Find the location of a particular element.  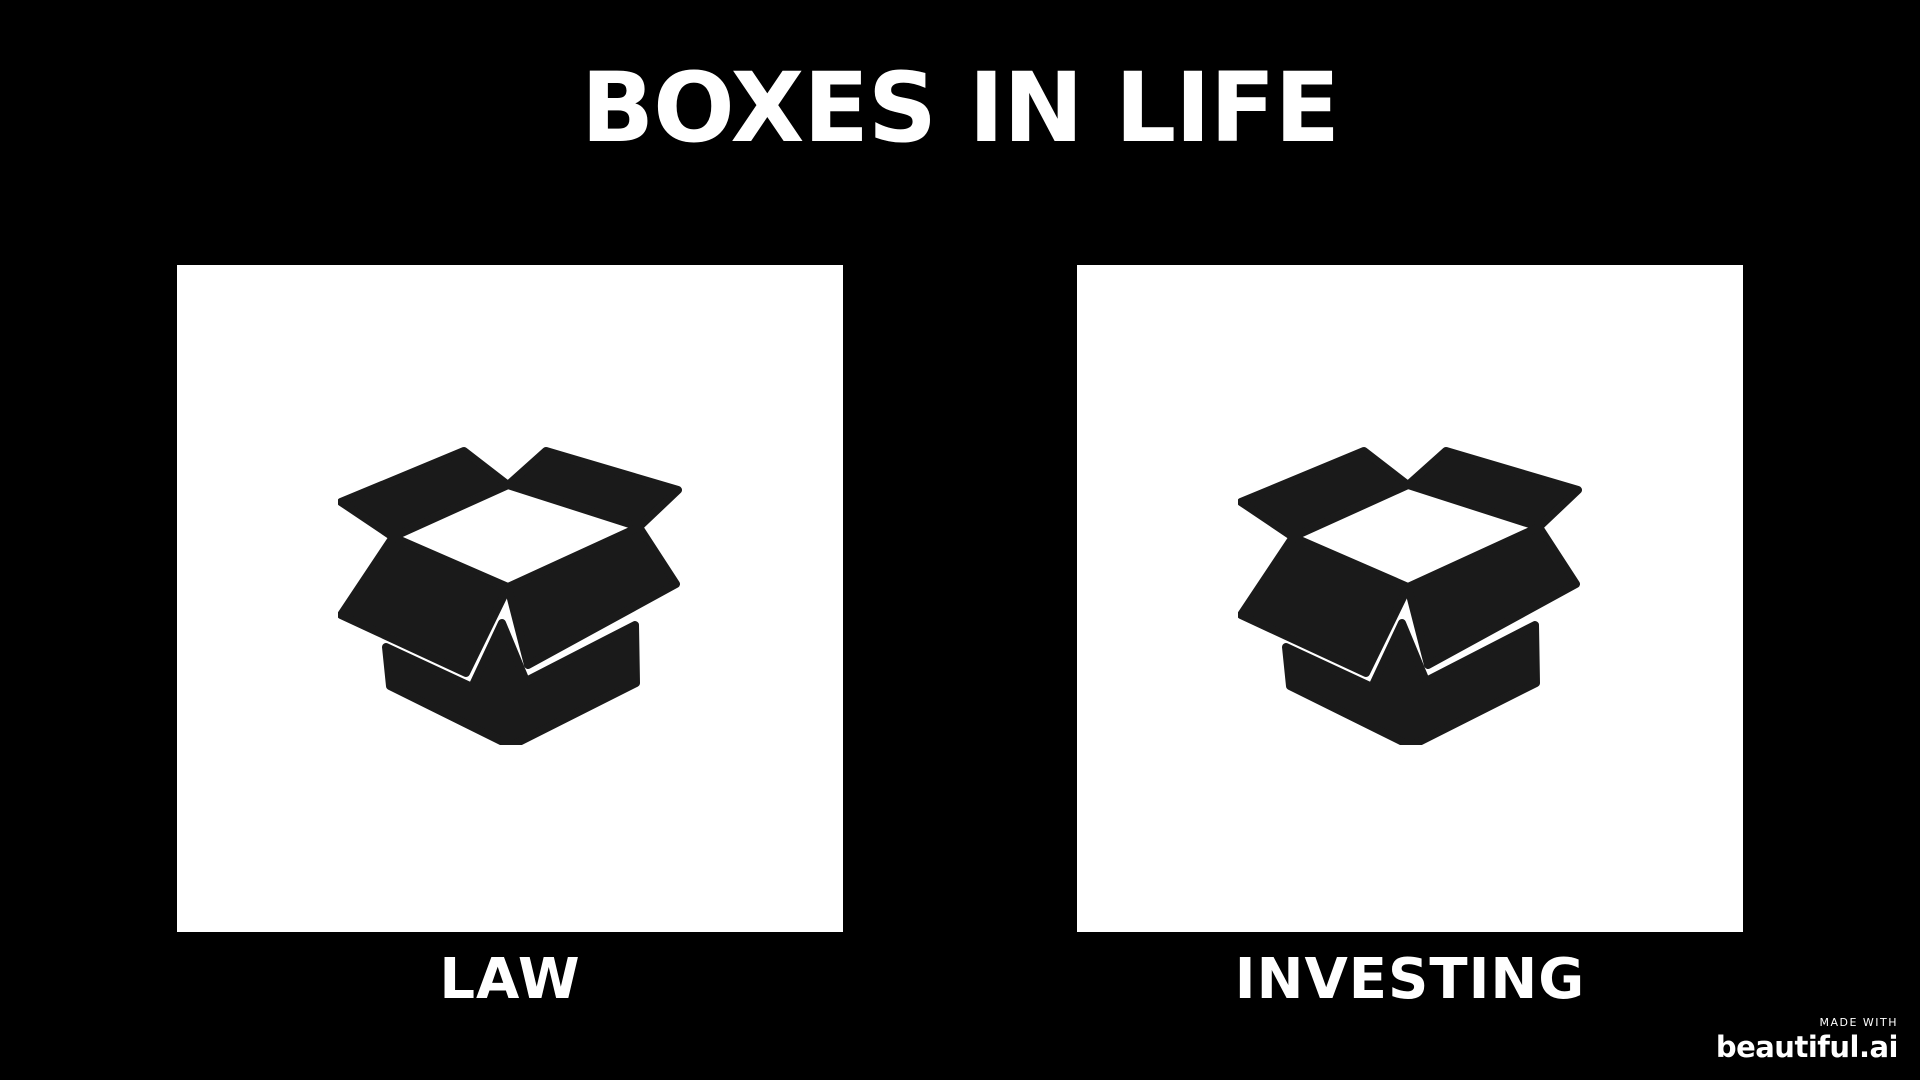

slide-title: BOXES IN LIFE is located at coordinates (960, 108).